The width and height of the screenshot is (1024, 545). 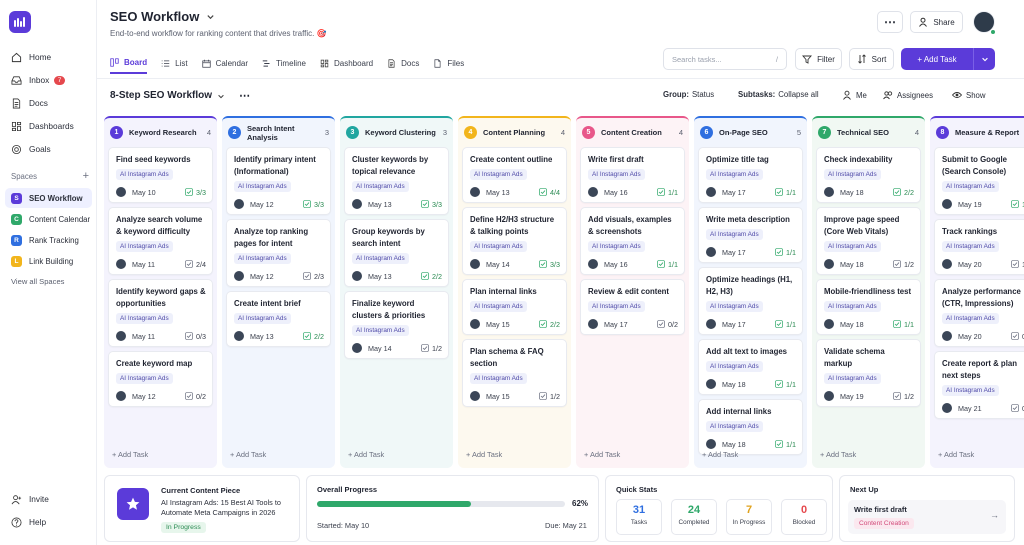 I want to click on group-by-control: Group: Status, so click(x=688, y=94).